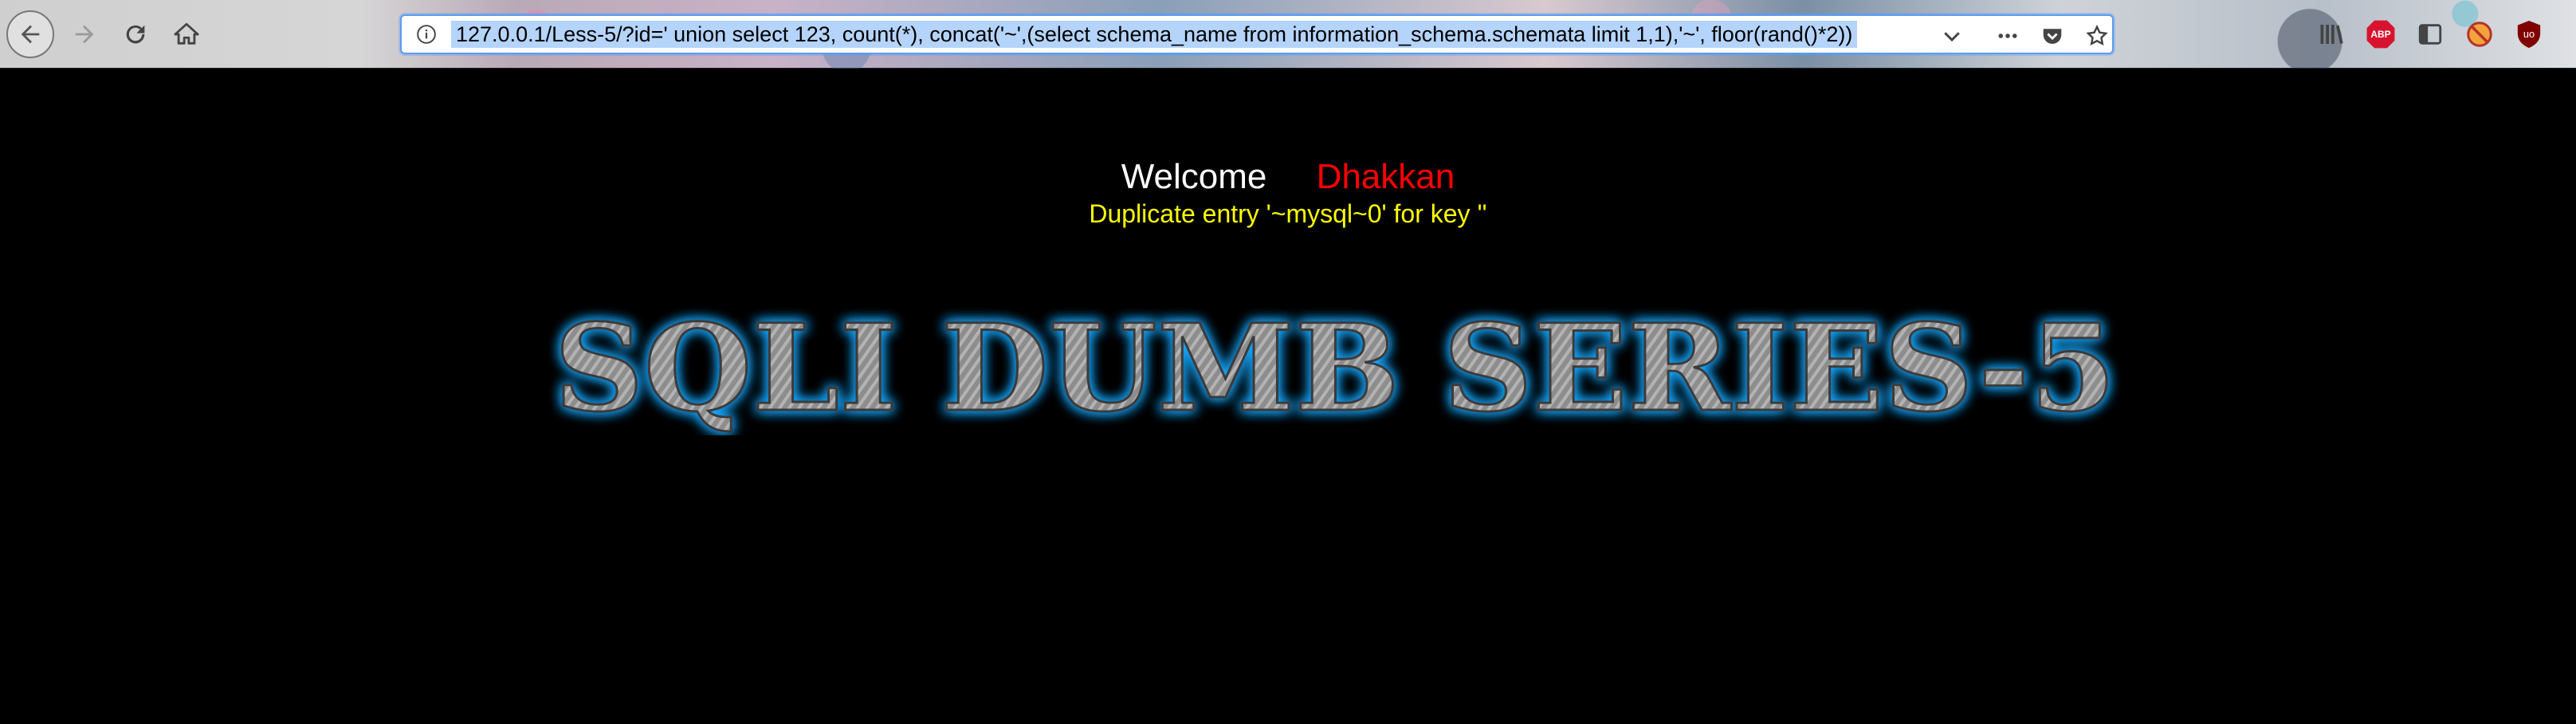 This screenshot has height=724, width=2576. What do you see at coordinates (426, 34) in the screenshot?
I see `info-icon` at bounding box center [426, 34].